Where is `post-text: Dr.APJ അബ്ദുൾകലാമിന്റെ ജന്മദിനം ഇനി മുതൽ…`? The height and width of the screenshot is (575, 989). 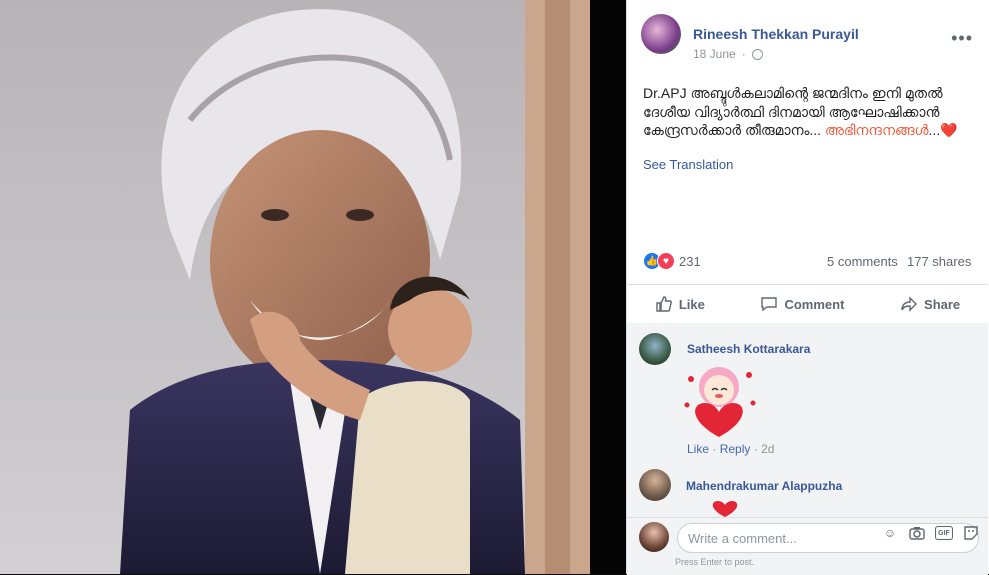
post-text: Dr.APJ അബ്ദുൾകലാമിന്റെ ജന്മദിനം ഇനി മുതൽ… is located at coordinates (808, 112).